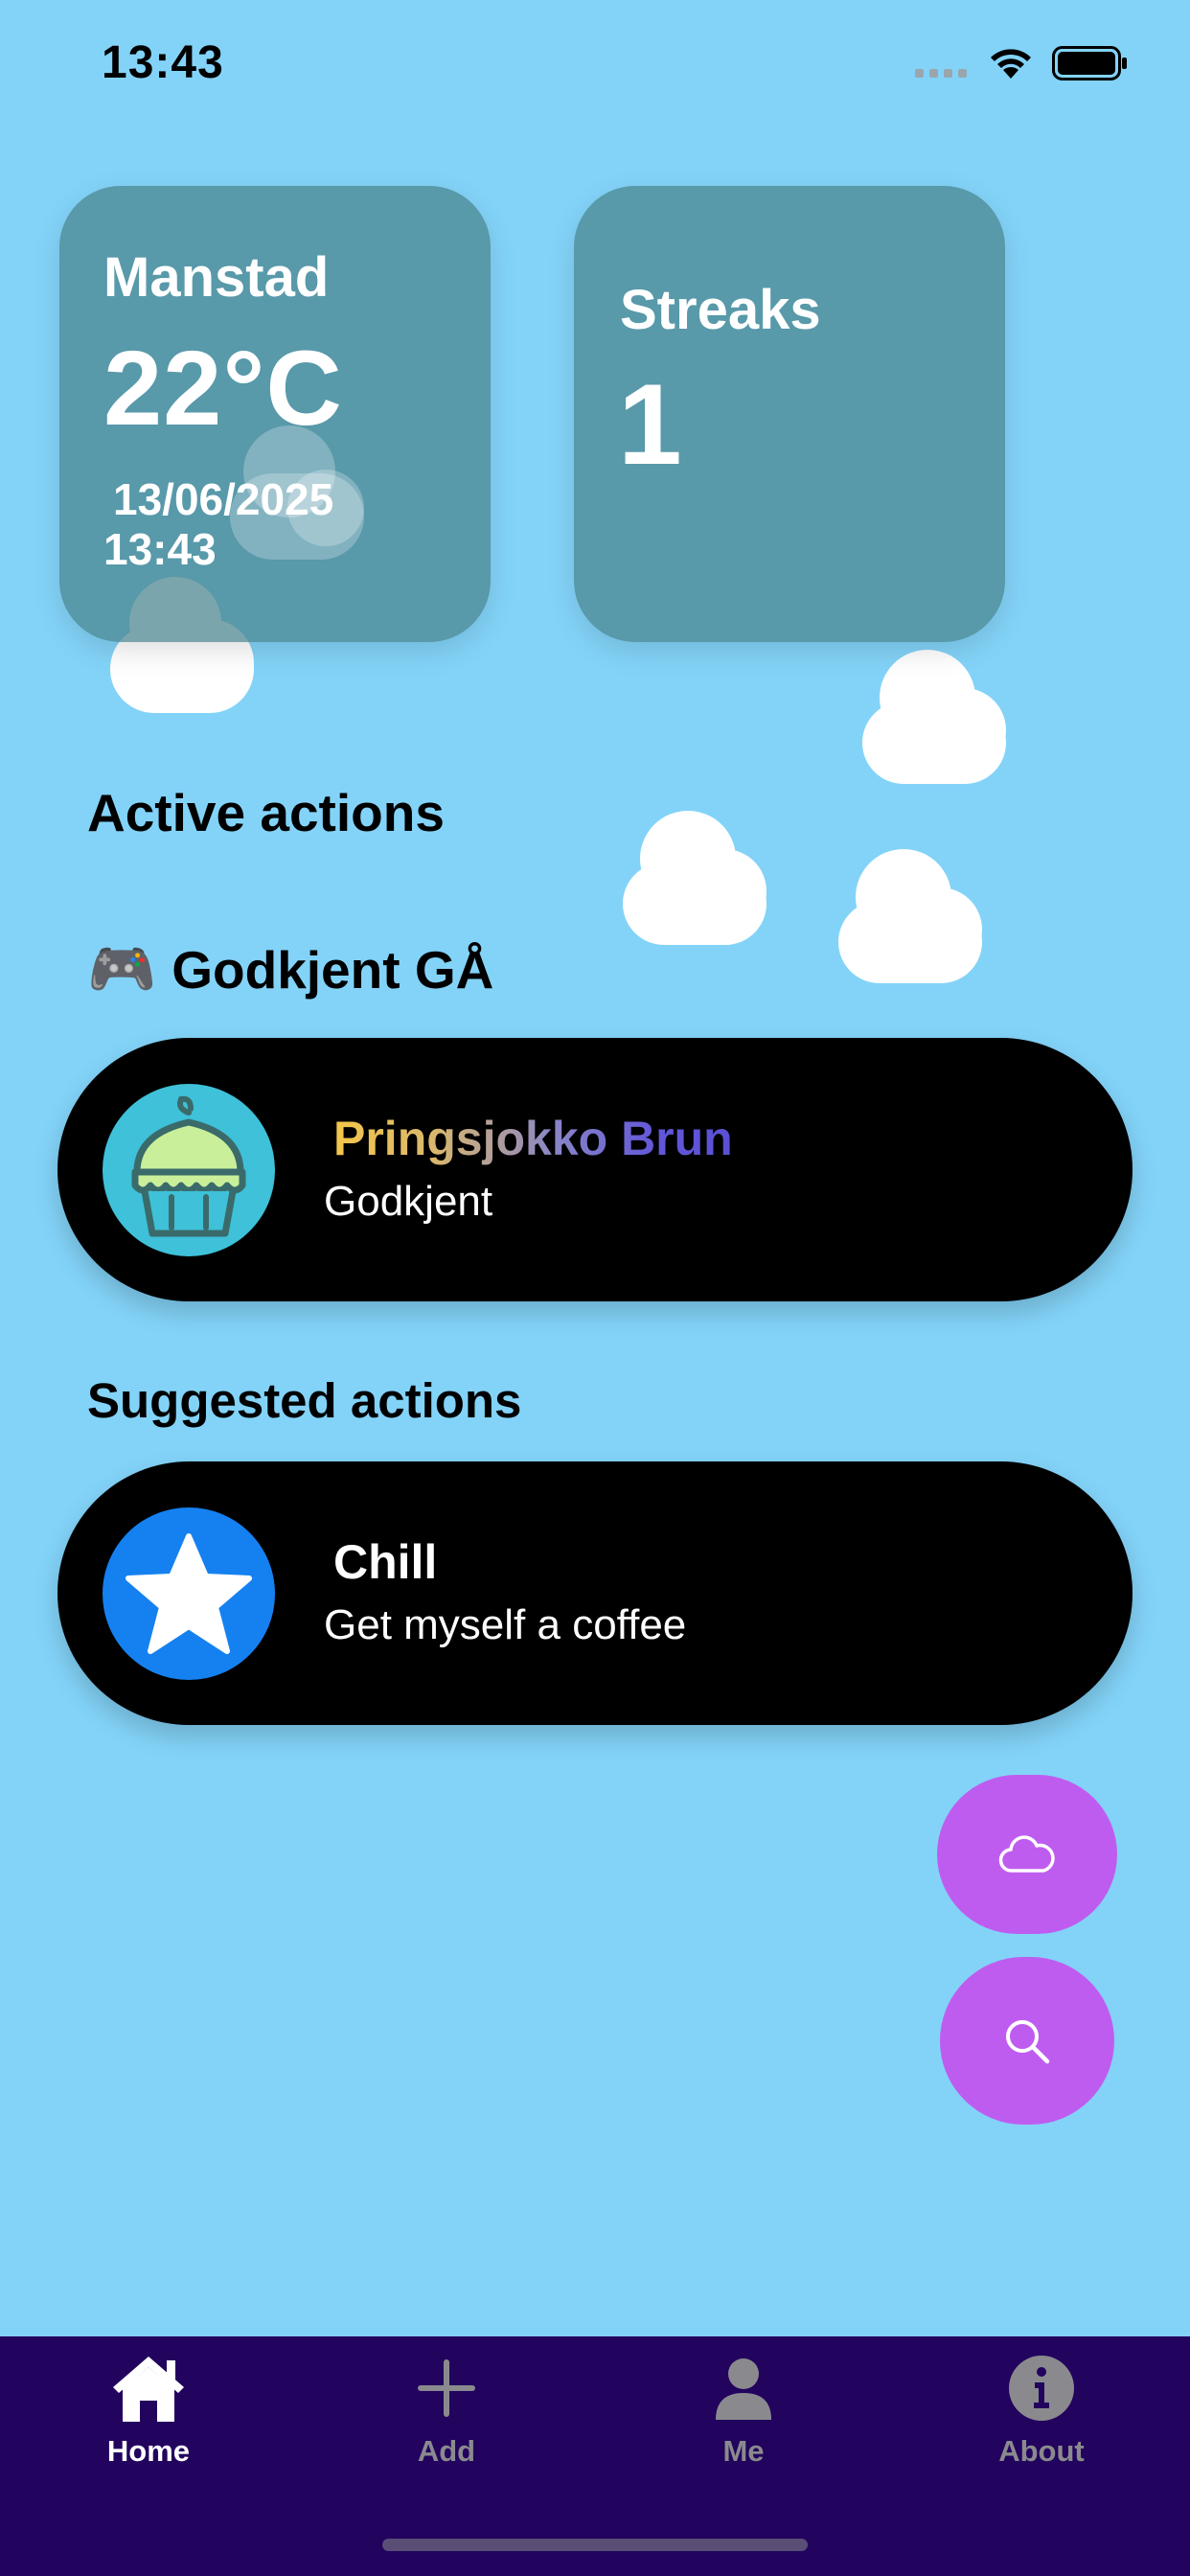  I want to click on search-icon, so click(1028, 2041).